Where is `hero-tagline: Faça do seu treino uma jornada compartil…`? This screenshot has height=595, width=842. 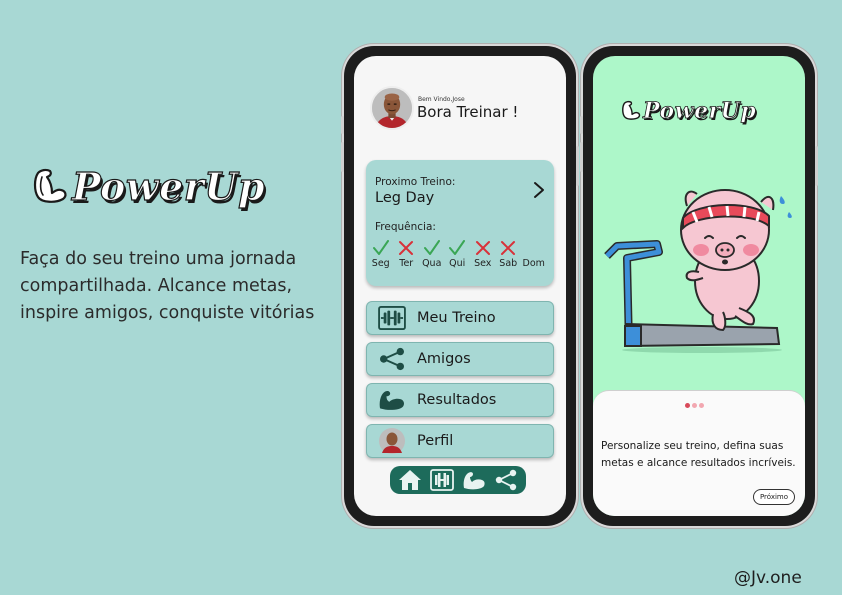 hero-tagline: Faça do seu treino uma jornada compartil… is located at coordinates (167, 286).